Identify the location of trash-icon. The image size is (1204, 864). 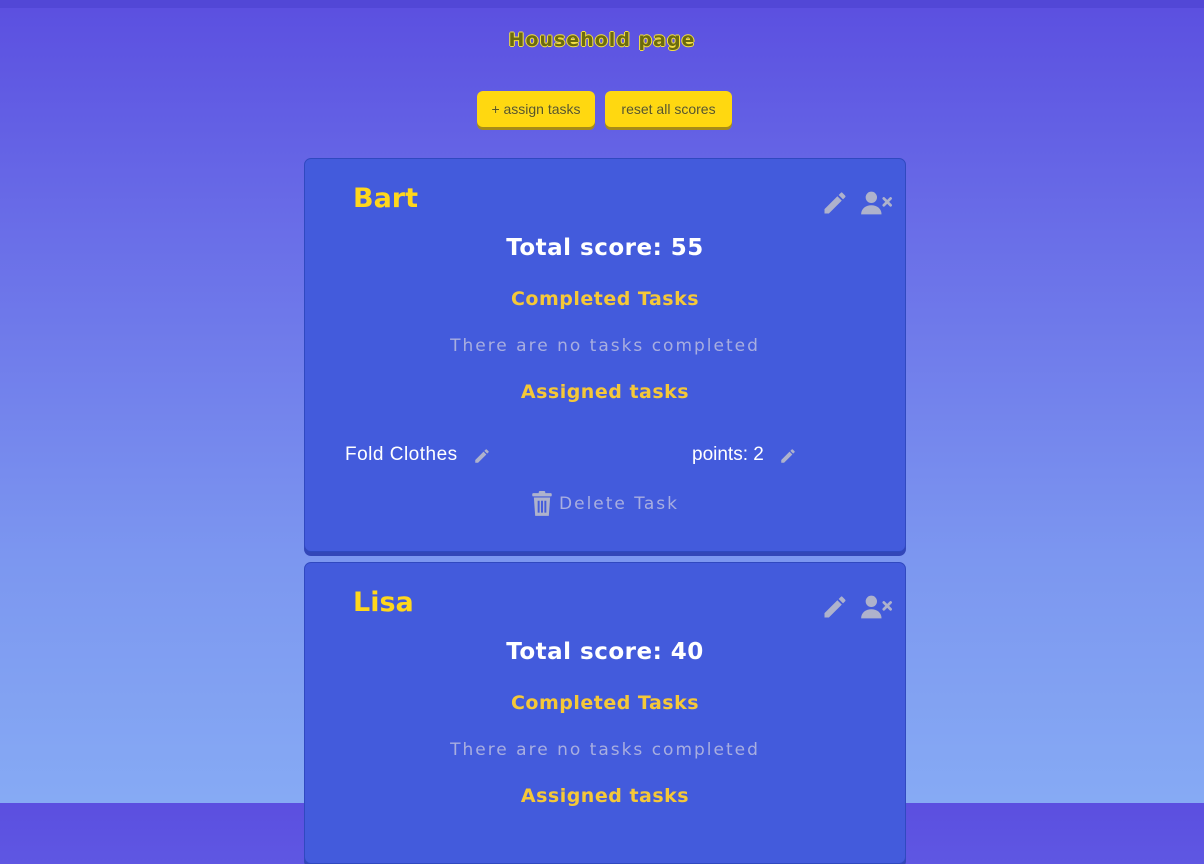
(542, 503).